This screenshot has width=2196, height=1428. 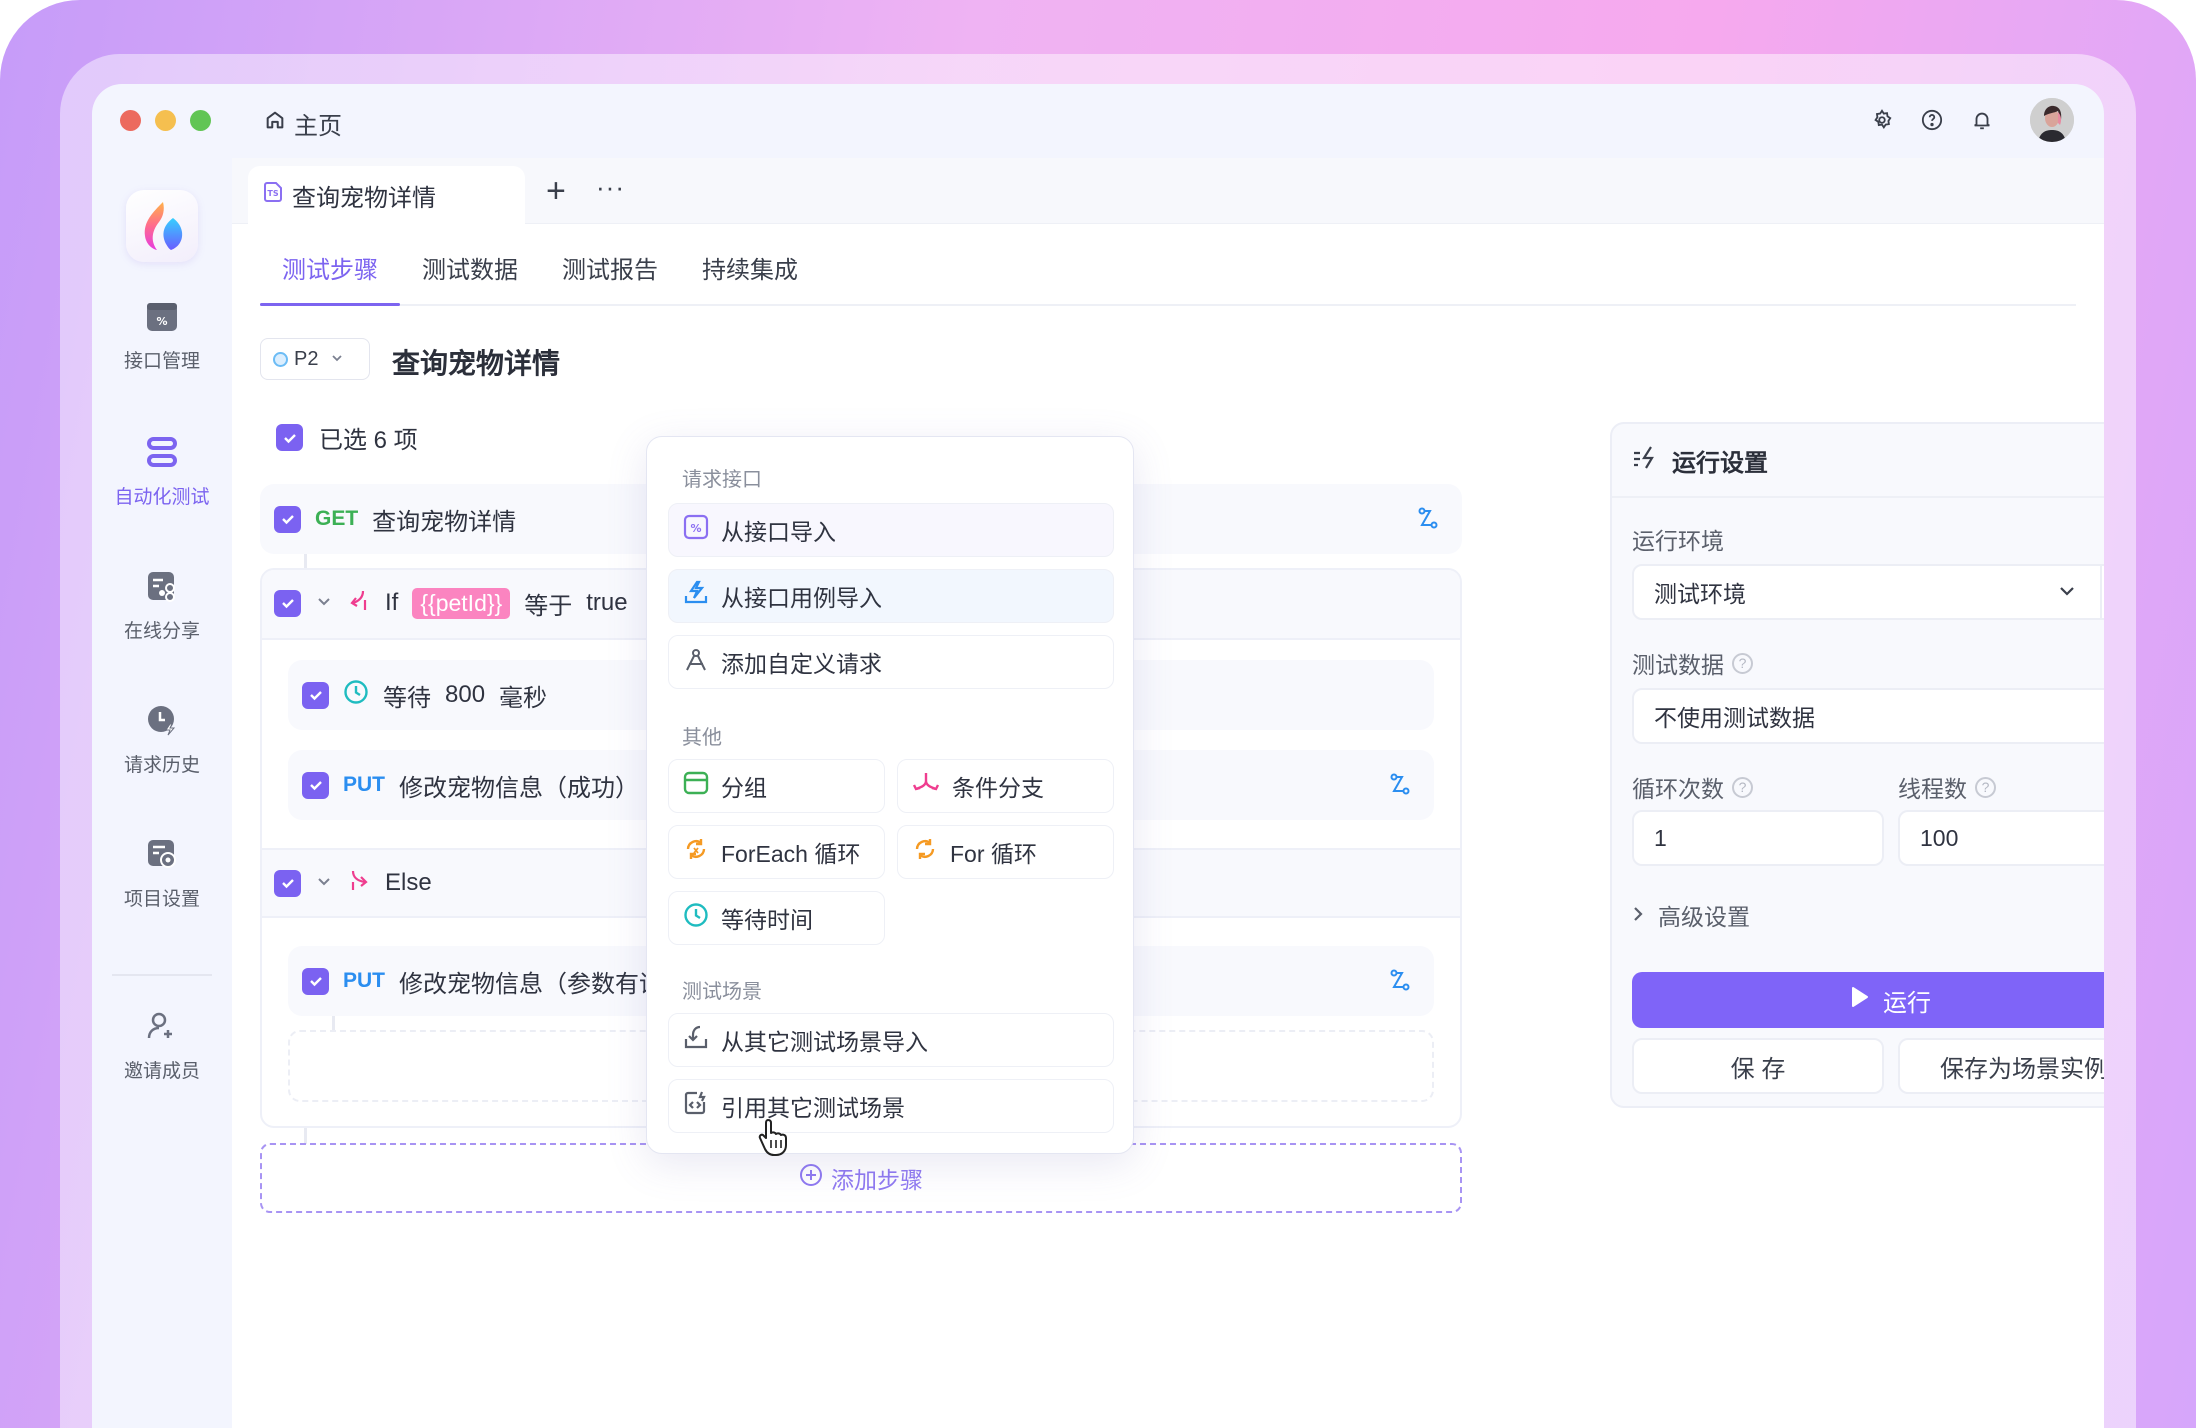 I want to click on plus-circle-icon, so click(x=811, y=1178).